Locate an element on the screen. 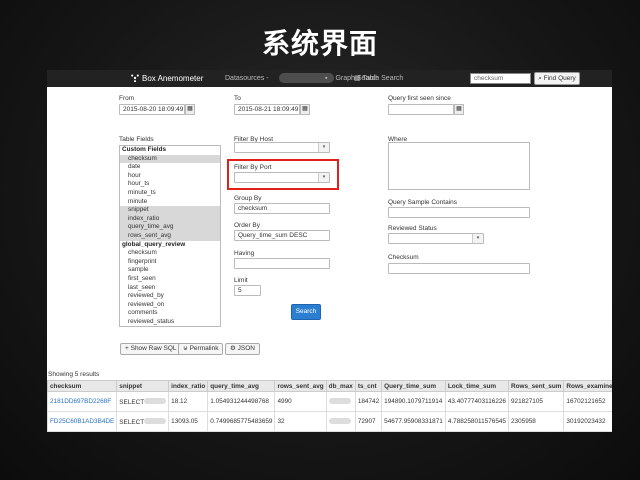 The width and height of the screenshot is (640, 480). from-calendar-icon: ▦ is located at coordinates (190, 109).